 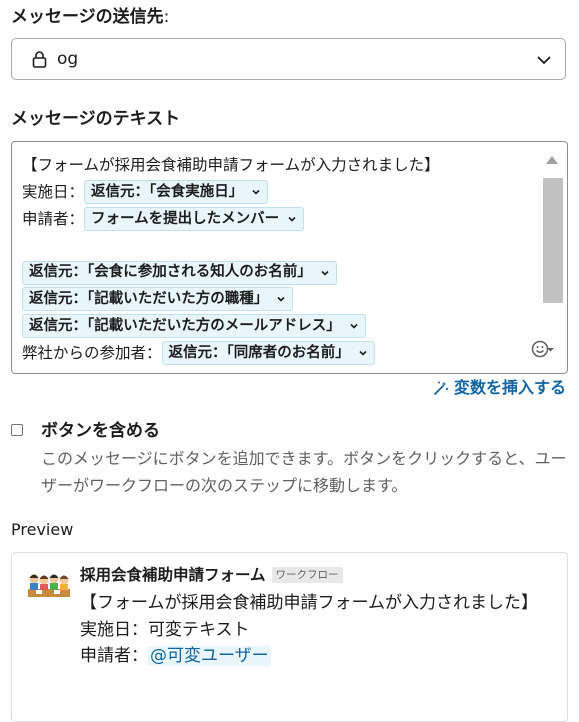 I want to click on message-line-empty, so click(x=280, y=245).